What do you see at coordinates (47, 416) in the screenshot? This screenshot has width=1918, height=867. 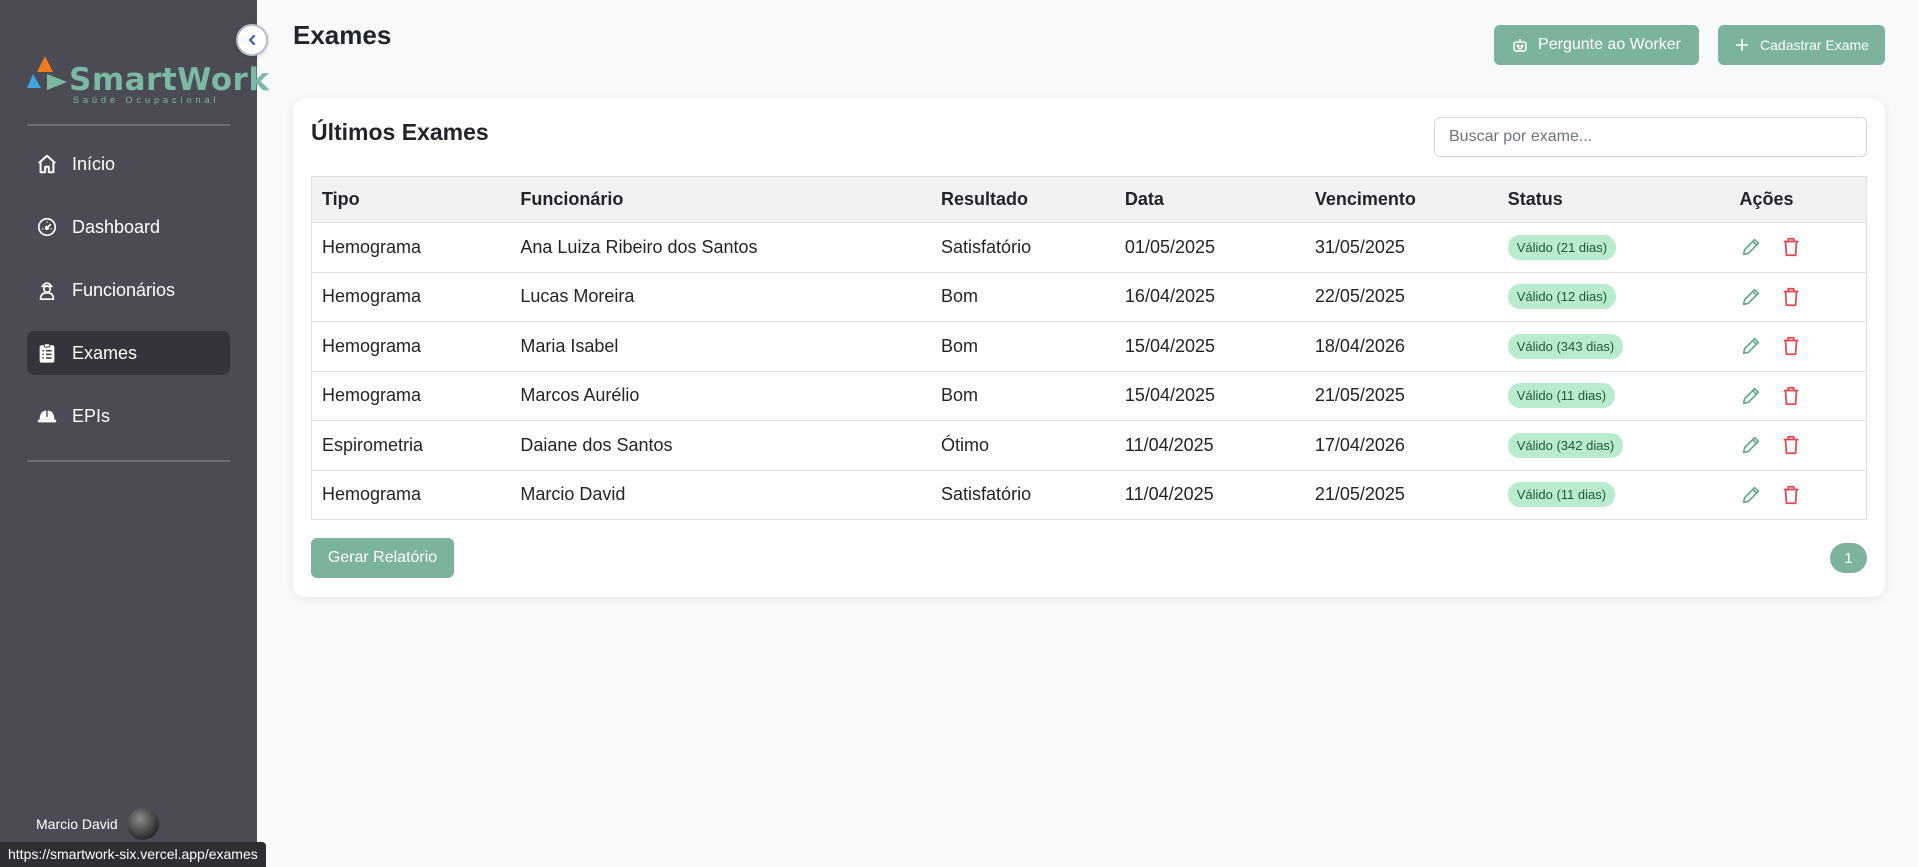 I see `helmet-icon` at bounding box center [47, 416].